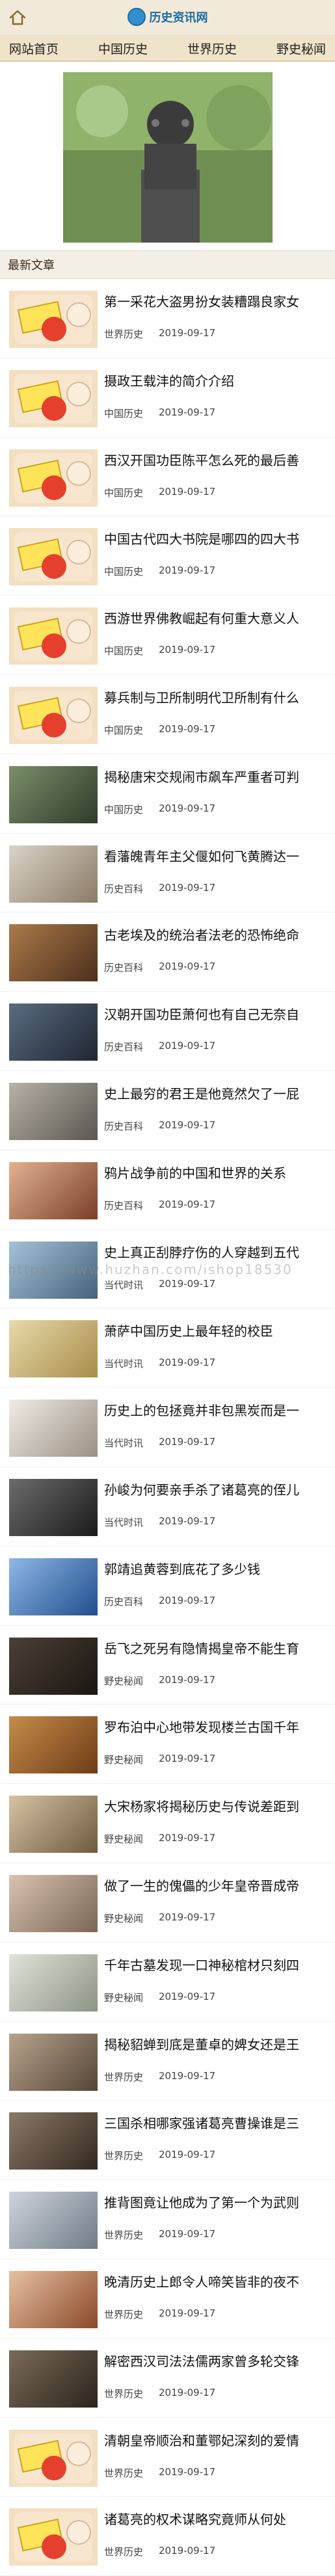  Describe the element at coordinates (167, 17) in the screenshot. I see `site-brand: 历史资讯网` at that location.